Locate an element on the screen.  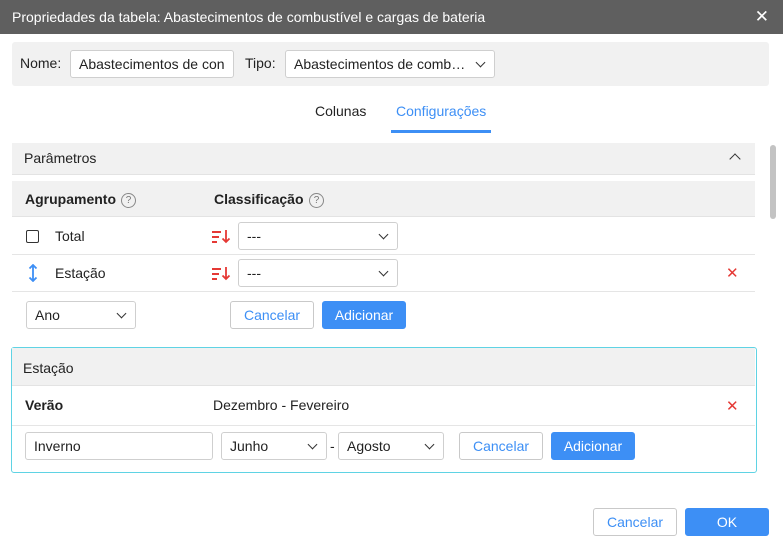
name-label: Nome: is located at coordinates (41, 63).